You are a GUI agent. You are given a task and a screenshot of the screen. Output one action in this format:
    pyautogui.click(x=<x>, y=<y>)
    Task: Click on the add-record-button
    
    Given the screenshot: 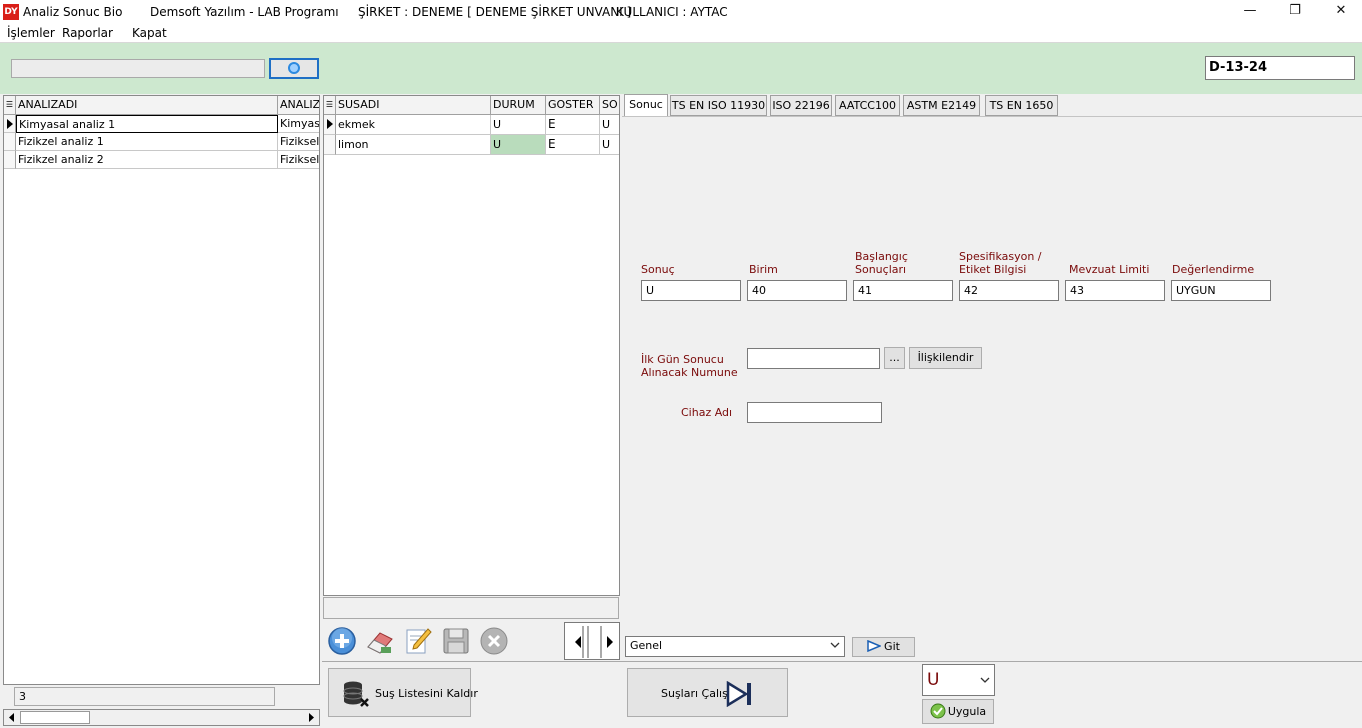 What is the action you would take?
    pyautogui.click(x=342, y=641)
    